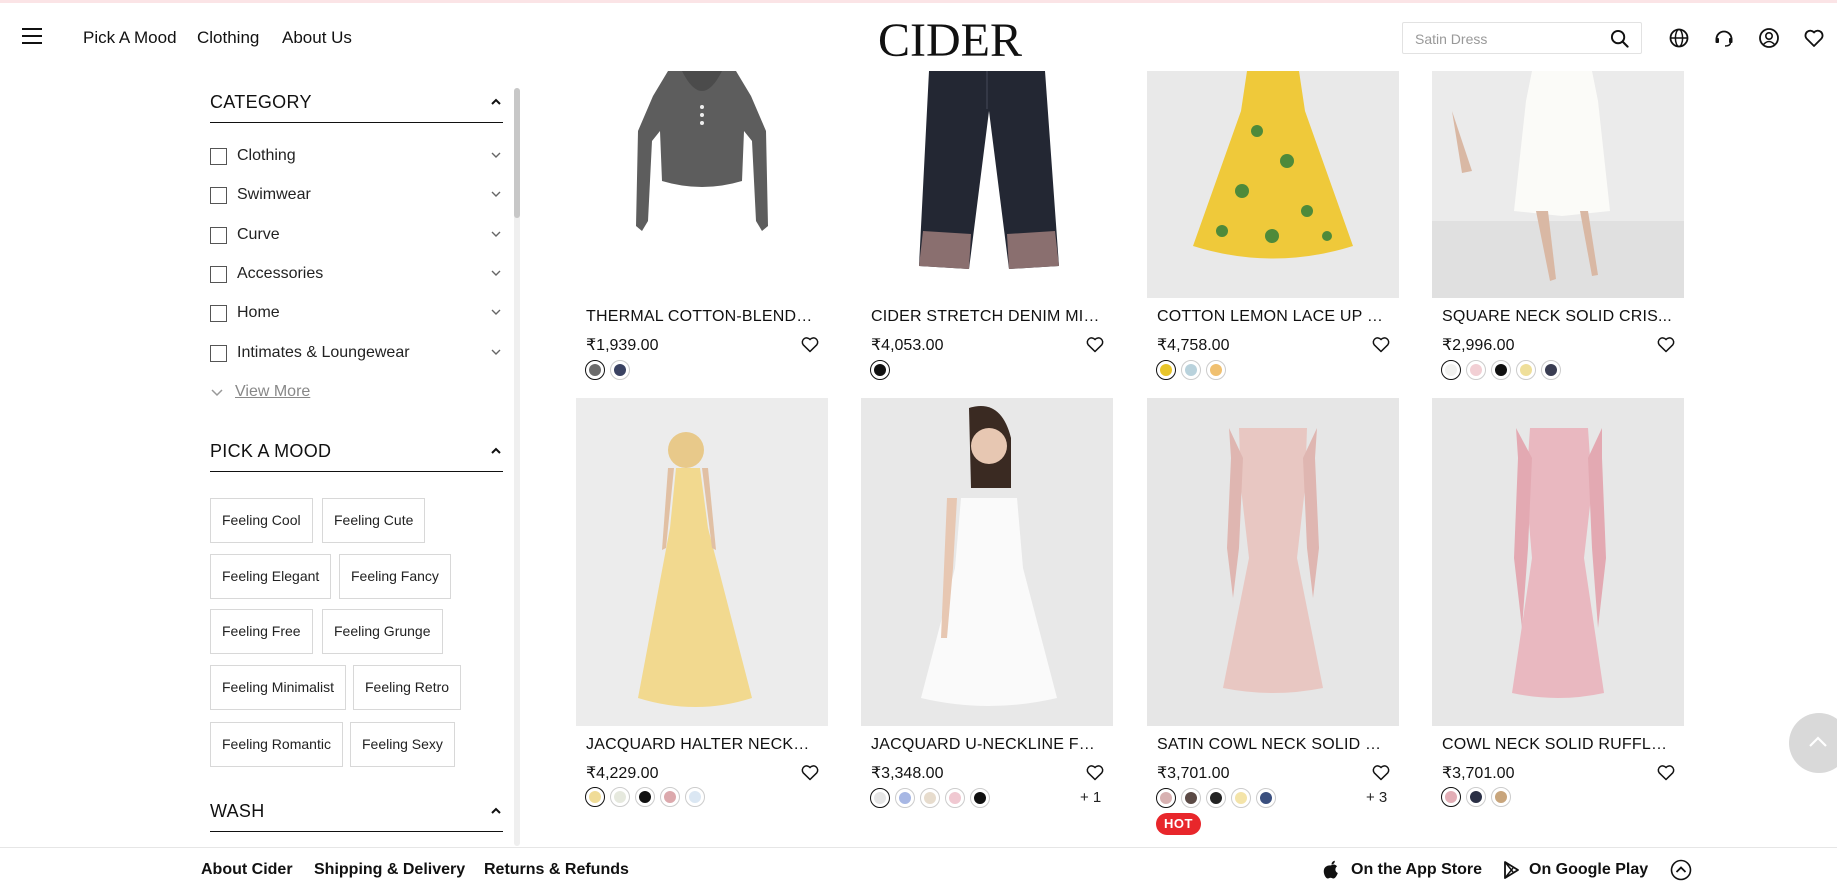 The height and width of the screenshot is (886, 1837). Describe the element at coordinates (389, 870) in the screenshot. I see `footer-shipping-delivery: Shipping & Delivery` at that location.